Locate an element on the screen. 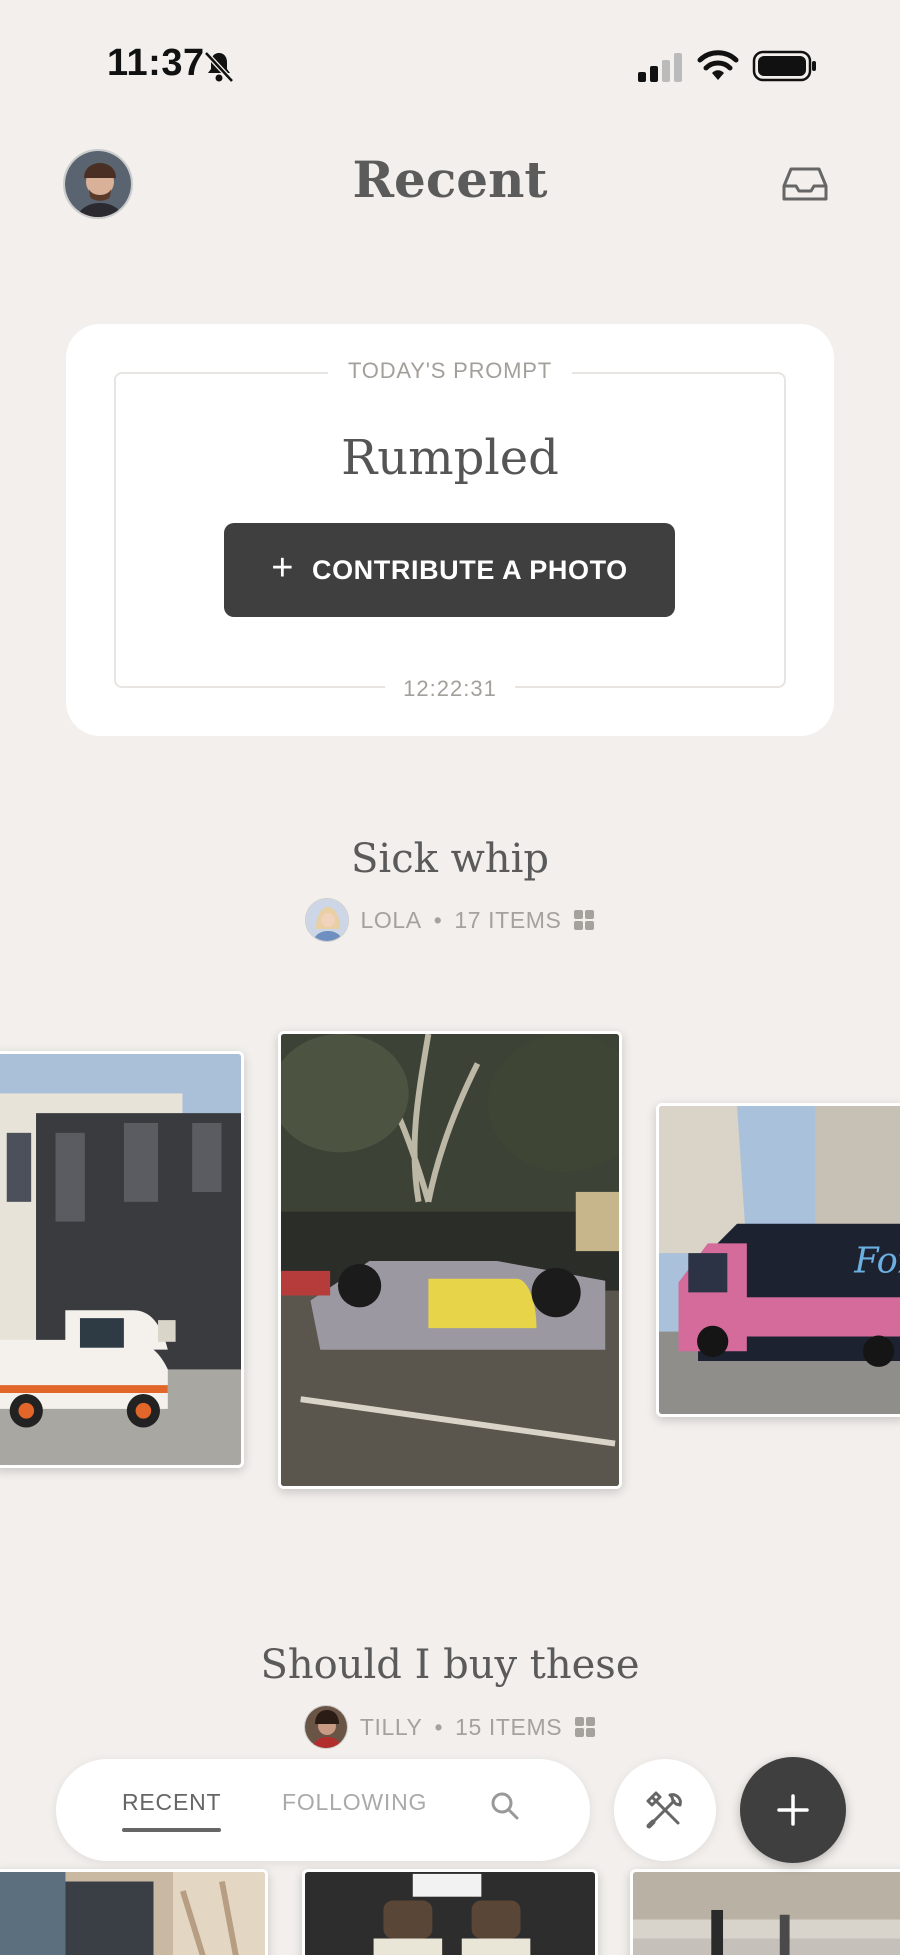 This screenshot has width=900, height=1955. collection-user: LOLA is located at coordinates (391, 920).